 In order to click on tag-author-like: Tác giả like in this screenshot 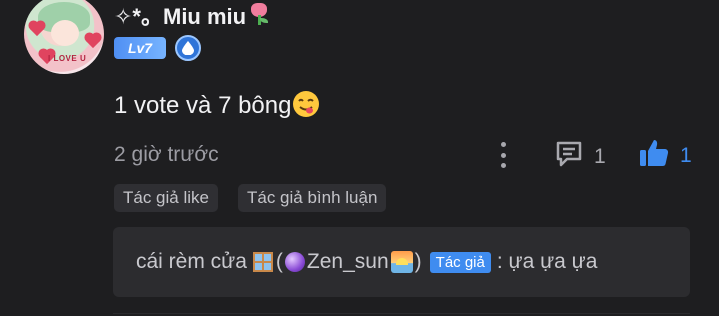, I will do `click(166, 198)`.